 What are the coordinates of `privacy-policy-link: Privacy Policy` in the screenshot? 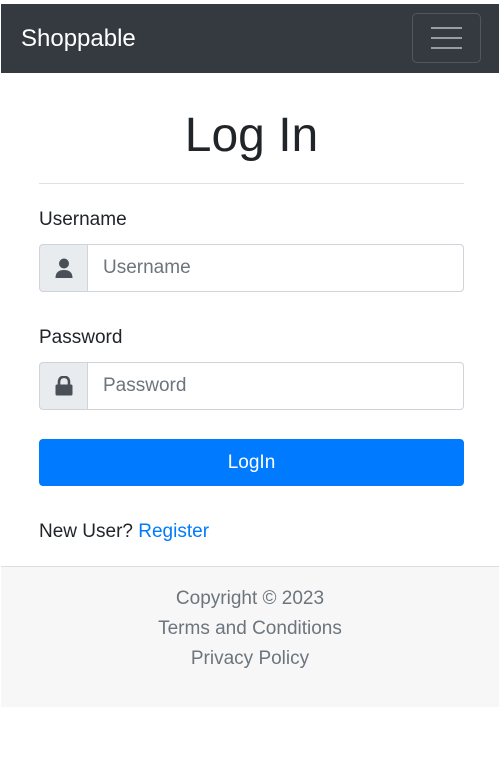 It's located at (250, 658).